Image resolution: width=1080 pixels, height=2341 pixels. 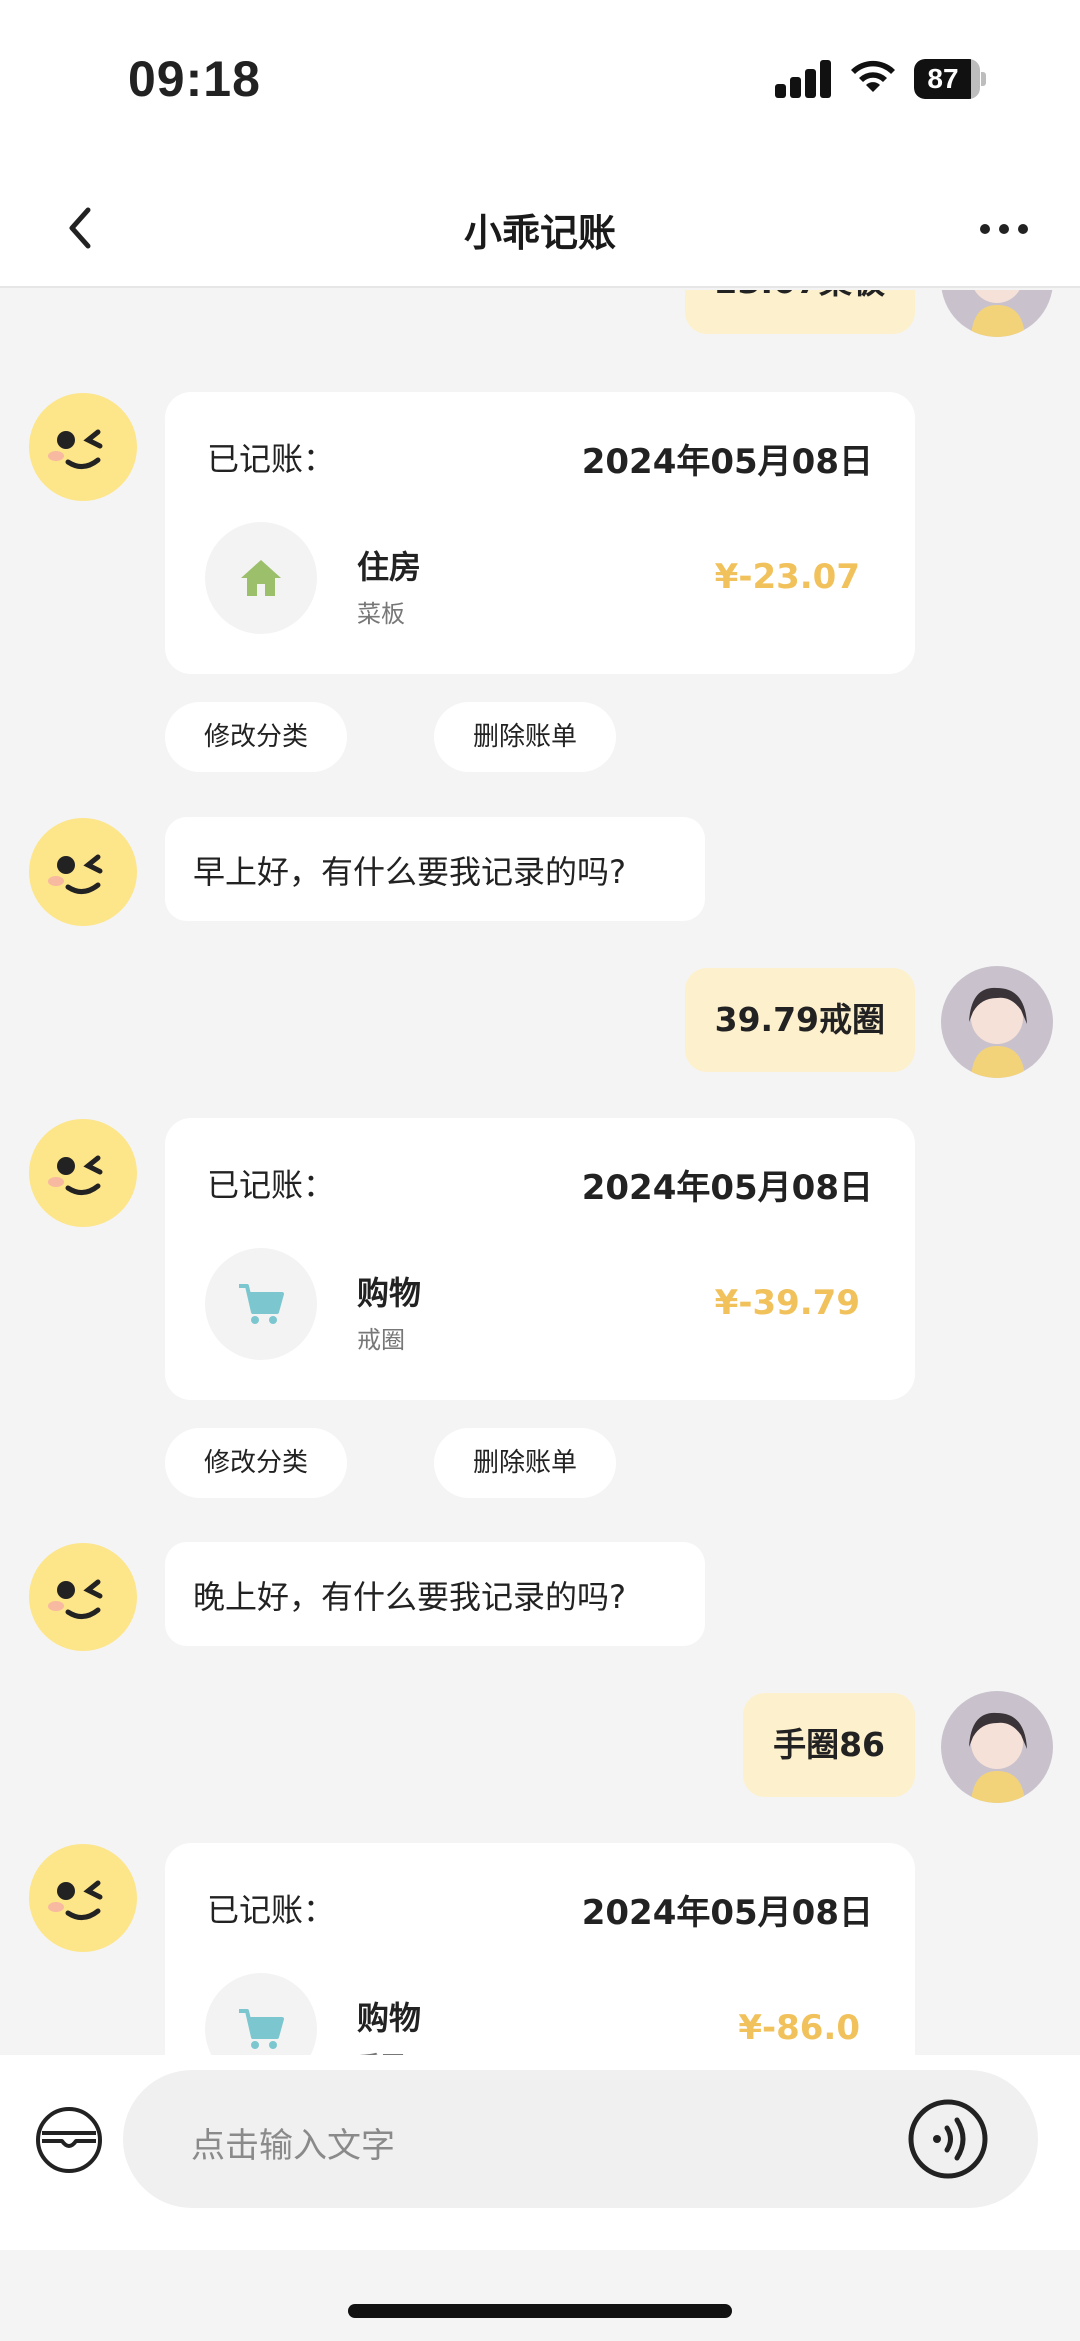 I want to click on voice-icon, so click(x=948, y=2139).